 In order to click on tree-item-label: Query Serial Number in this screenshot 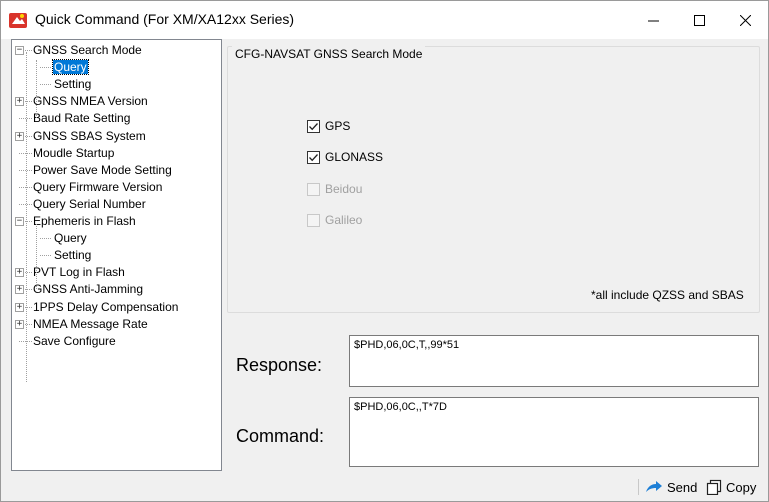, I will do `click(89, 204)`.